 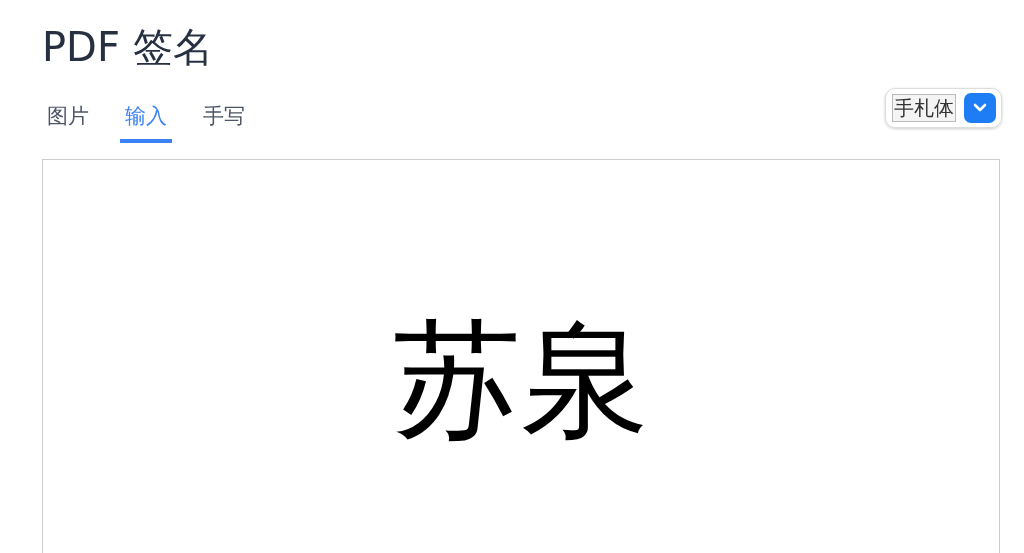 I want to click on dropdown-button, so click(x=980, y=108).